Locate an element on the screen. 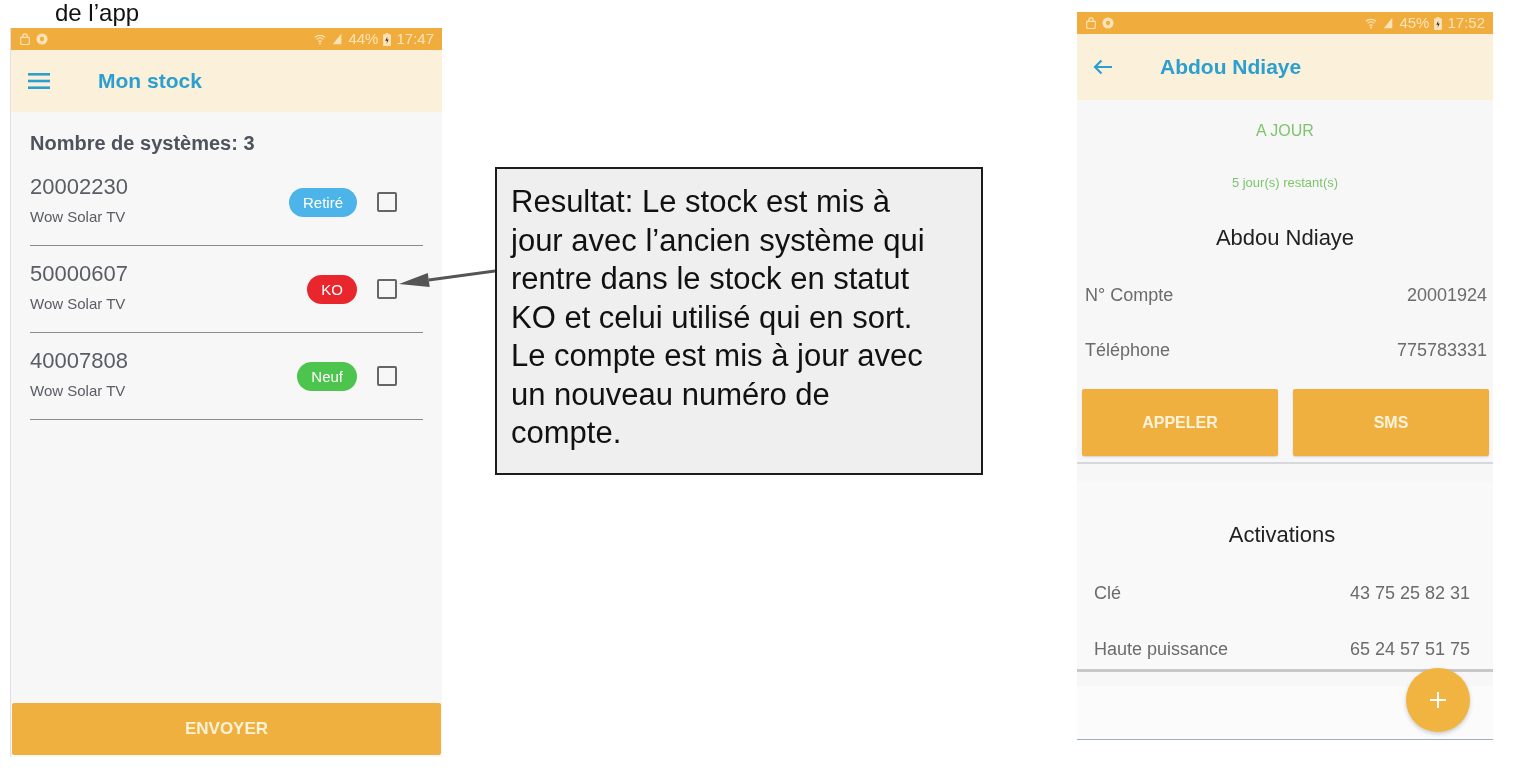 The width and height of the screenshot is (1532, 782). system-count: Nombre de systèmes: 3 is located at coordinates (143, 143).